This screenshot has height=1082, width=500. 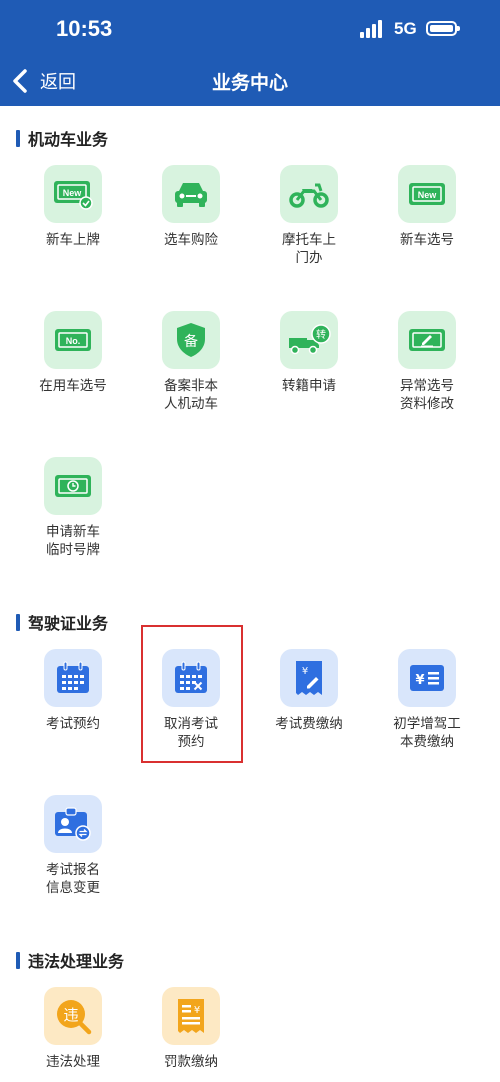 I want to click on car-icon, so click(x=191, y=194).